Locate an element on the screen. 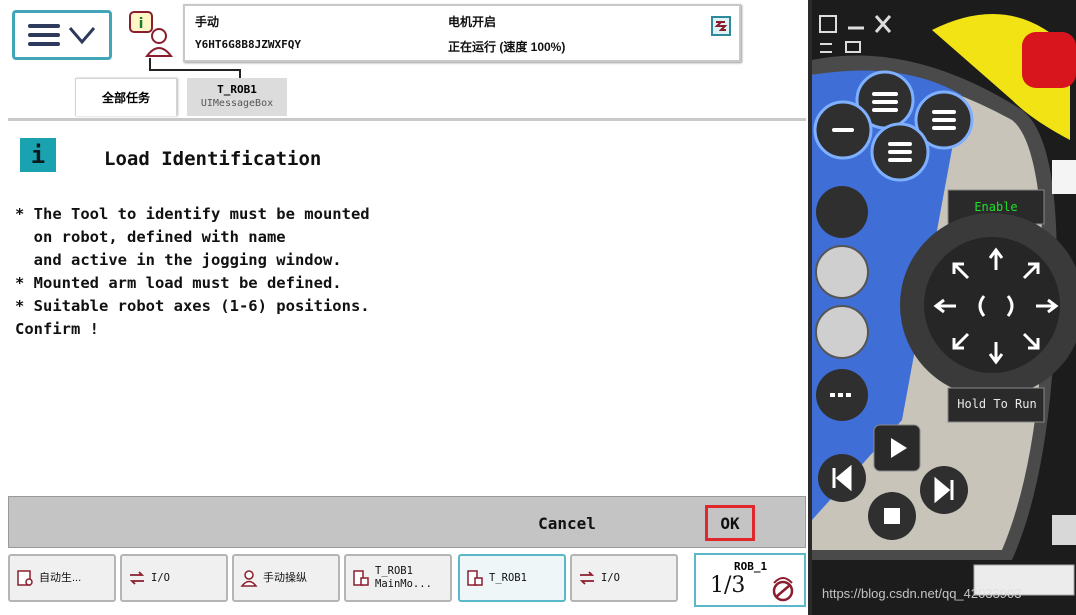 The width and height of the screenshot is (1076, 615). taskbar-item-io: I/O is located at coordinates (174, 578).